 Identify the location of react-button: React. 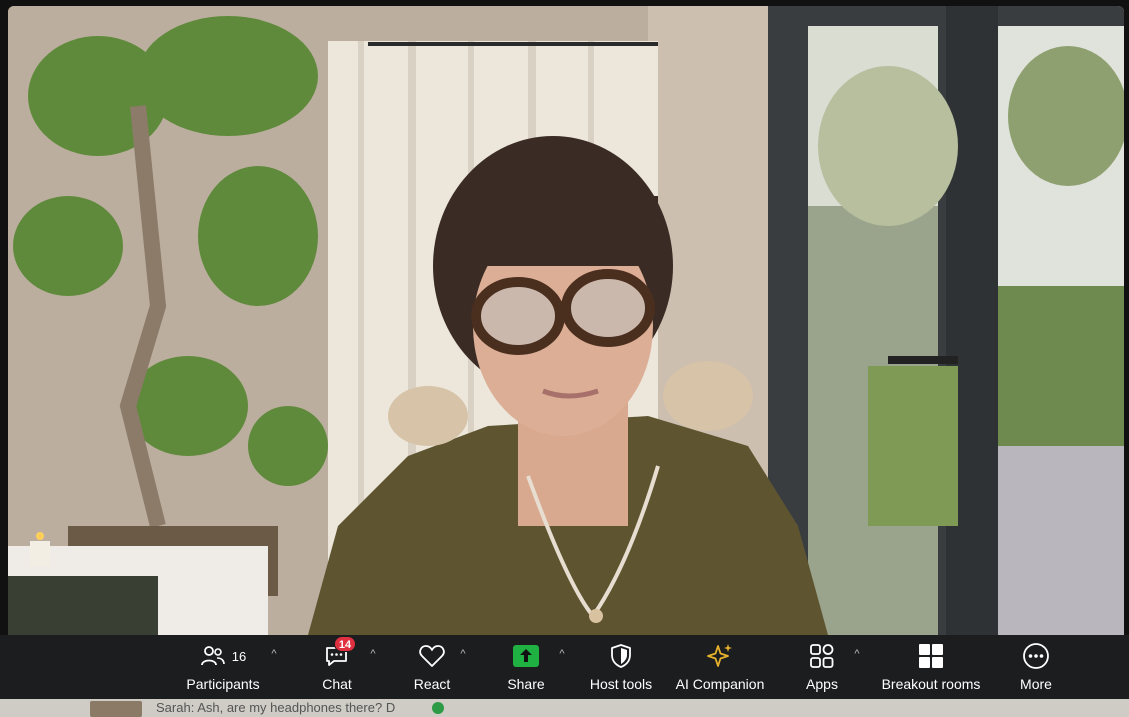
(432, 667).